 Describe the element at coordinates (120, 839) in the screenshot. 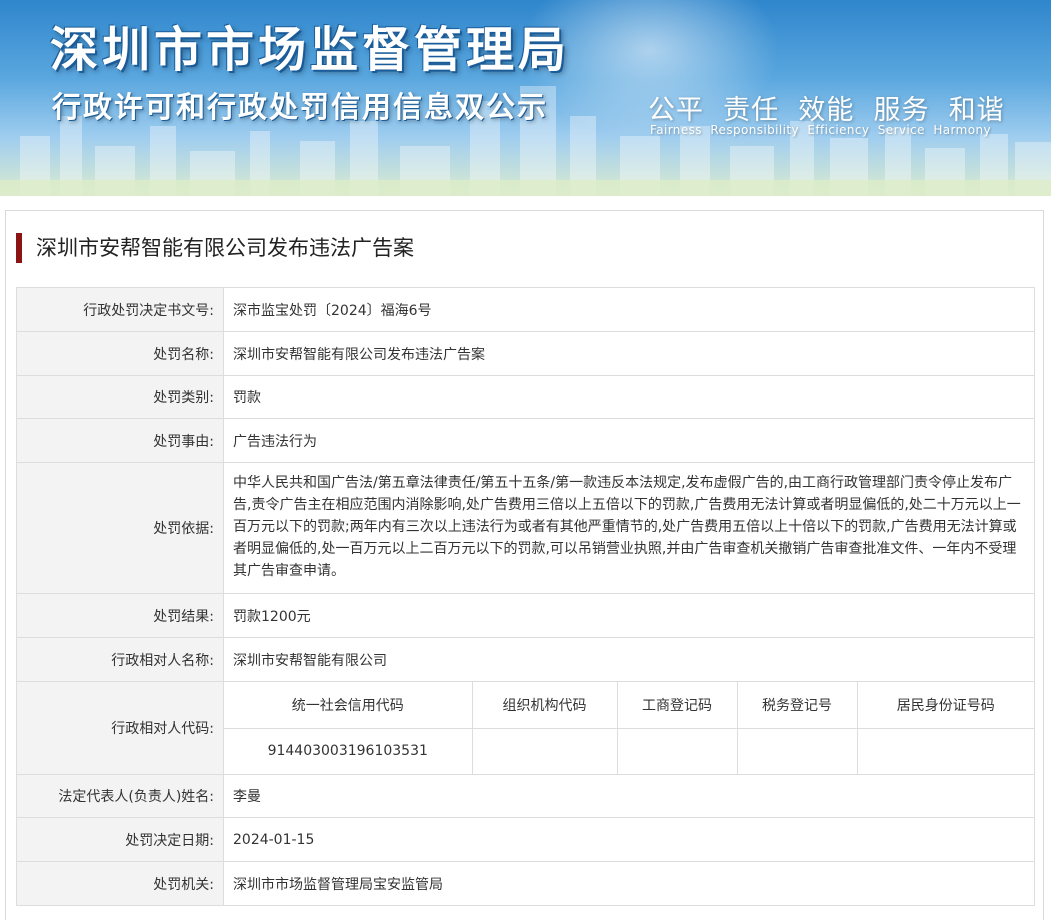

I see `row-label: 处罚决定日期:` at that location.